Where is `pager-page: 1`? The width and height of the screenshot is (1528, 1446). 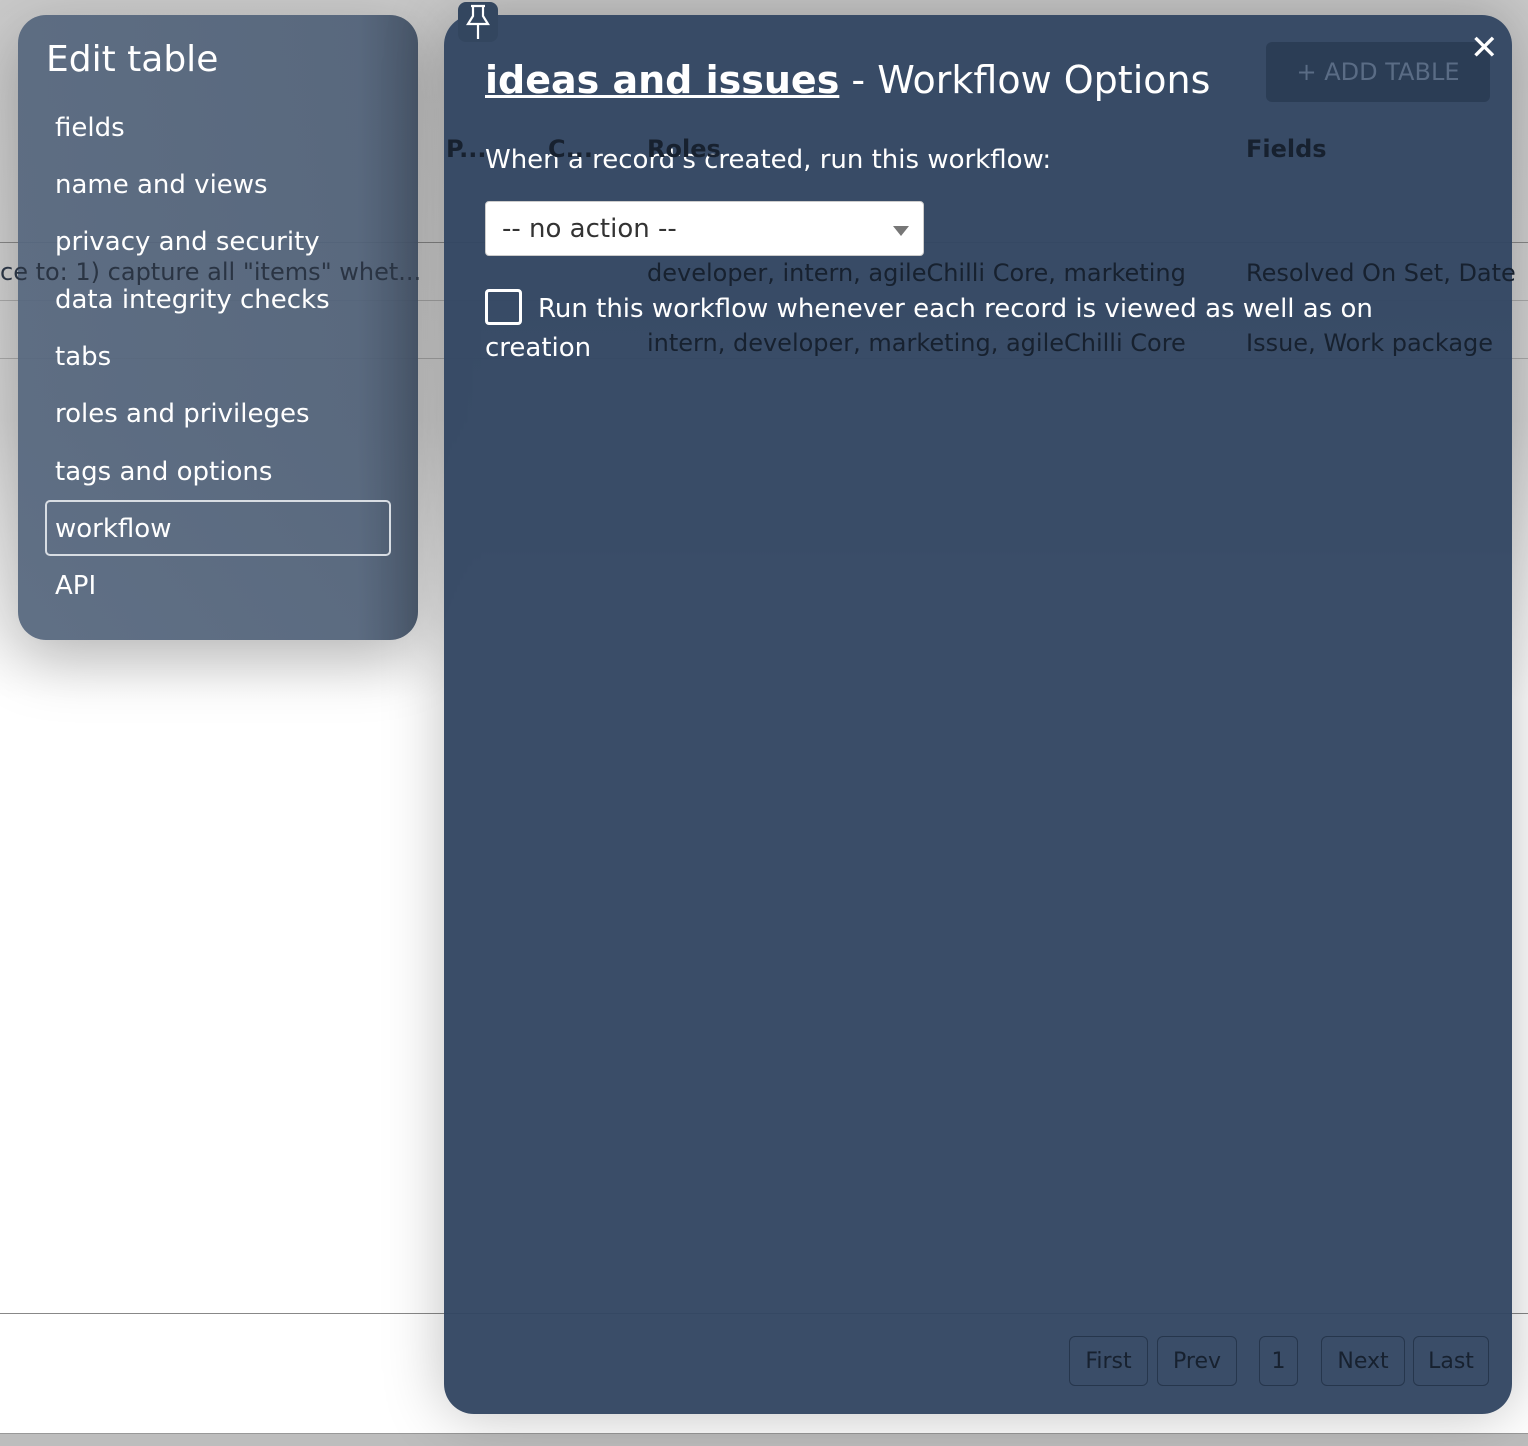
pager-page: 1 is located at coordinates (1278, 1361).